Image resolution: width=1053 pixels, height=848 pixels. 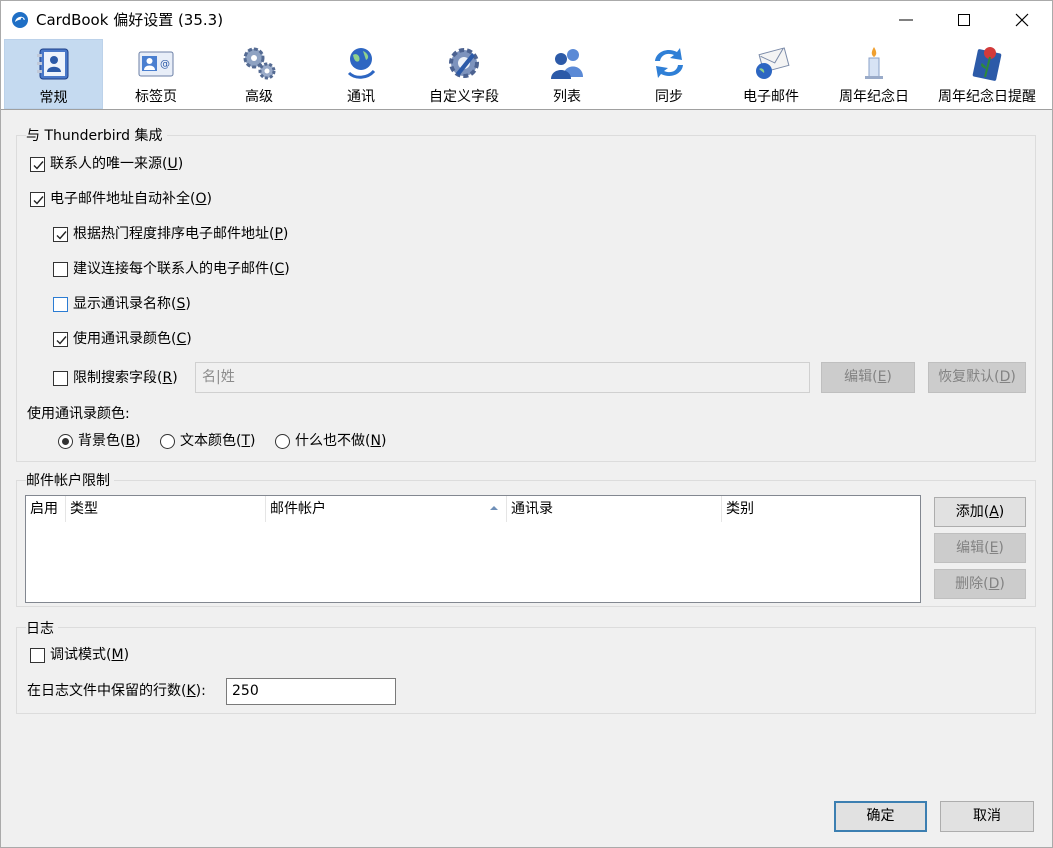 What do you see at coordinates (771, 63) in the screenshot?
I see `email-envelope-icon` at bounding box center [771, 63].